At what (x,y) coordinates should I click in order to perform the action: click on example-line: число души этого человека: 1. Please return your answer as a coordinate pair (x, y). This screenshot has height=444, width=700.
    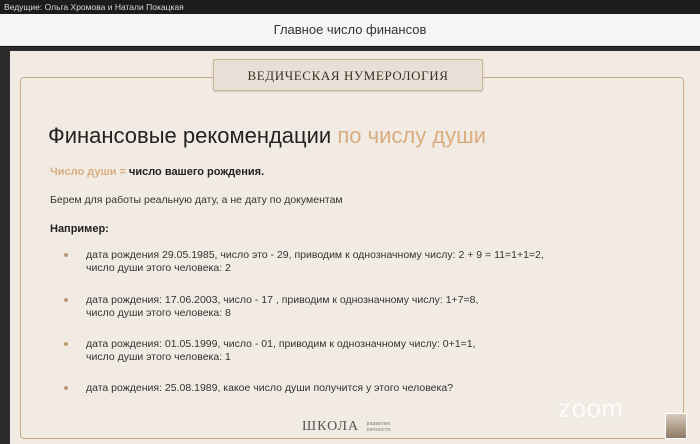
    Looking at the image, I should click on (158, 357).